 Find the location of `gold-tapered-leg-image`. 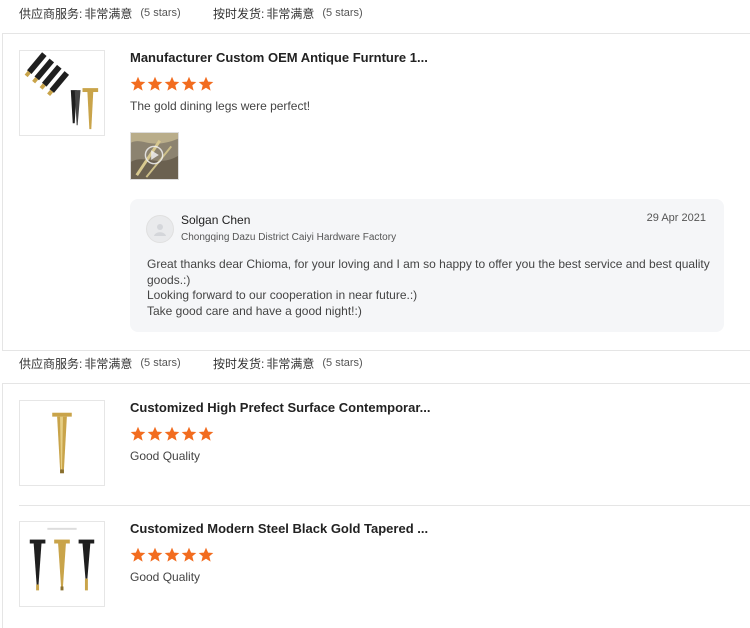

gold-tapered-leg-image is located at coordinates (62, 443).